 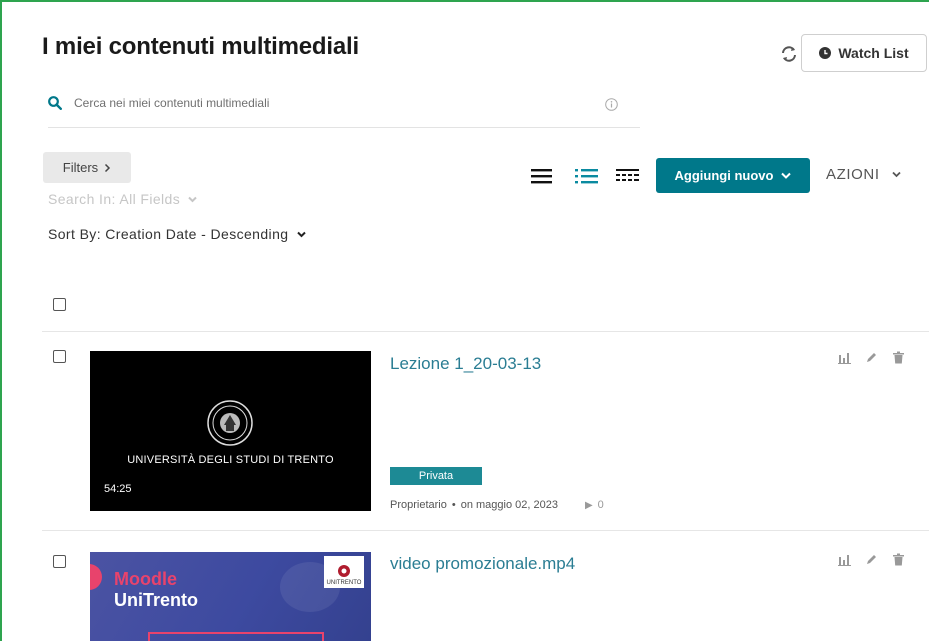 I want to click on seal-icon, so click(x=344, y=571).